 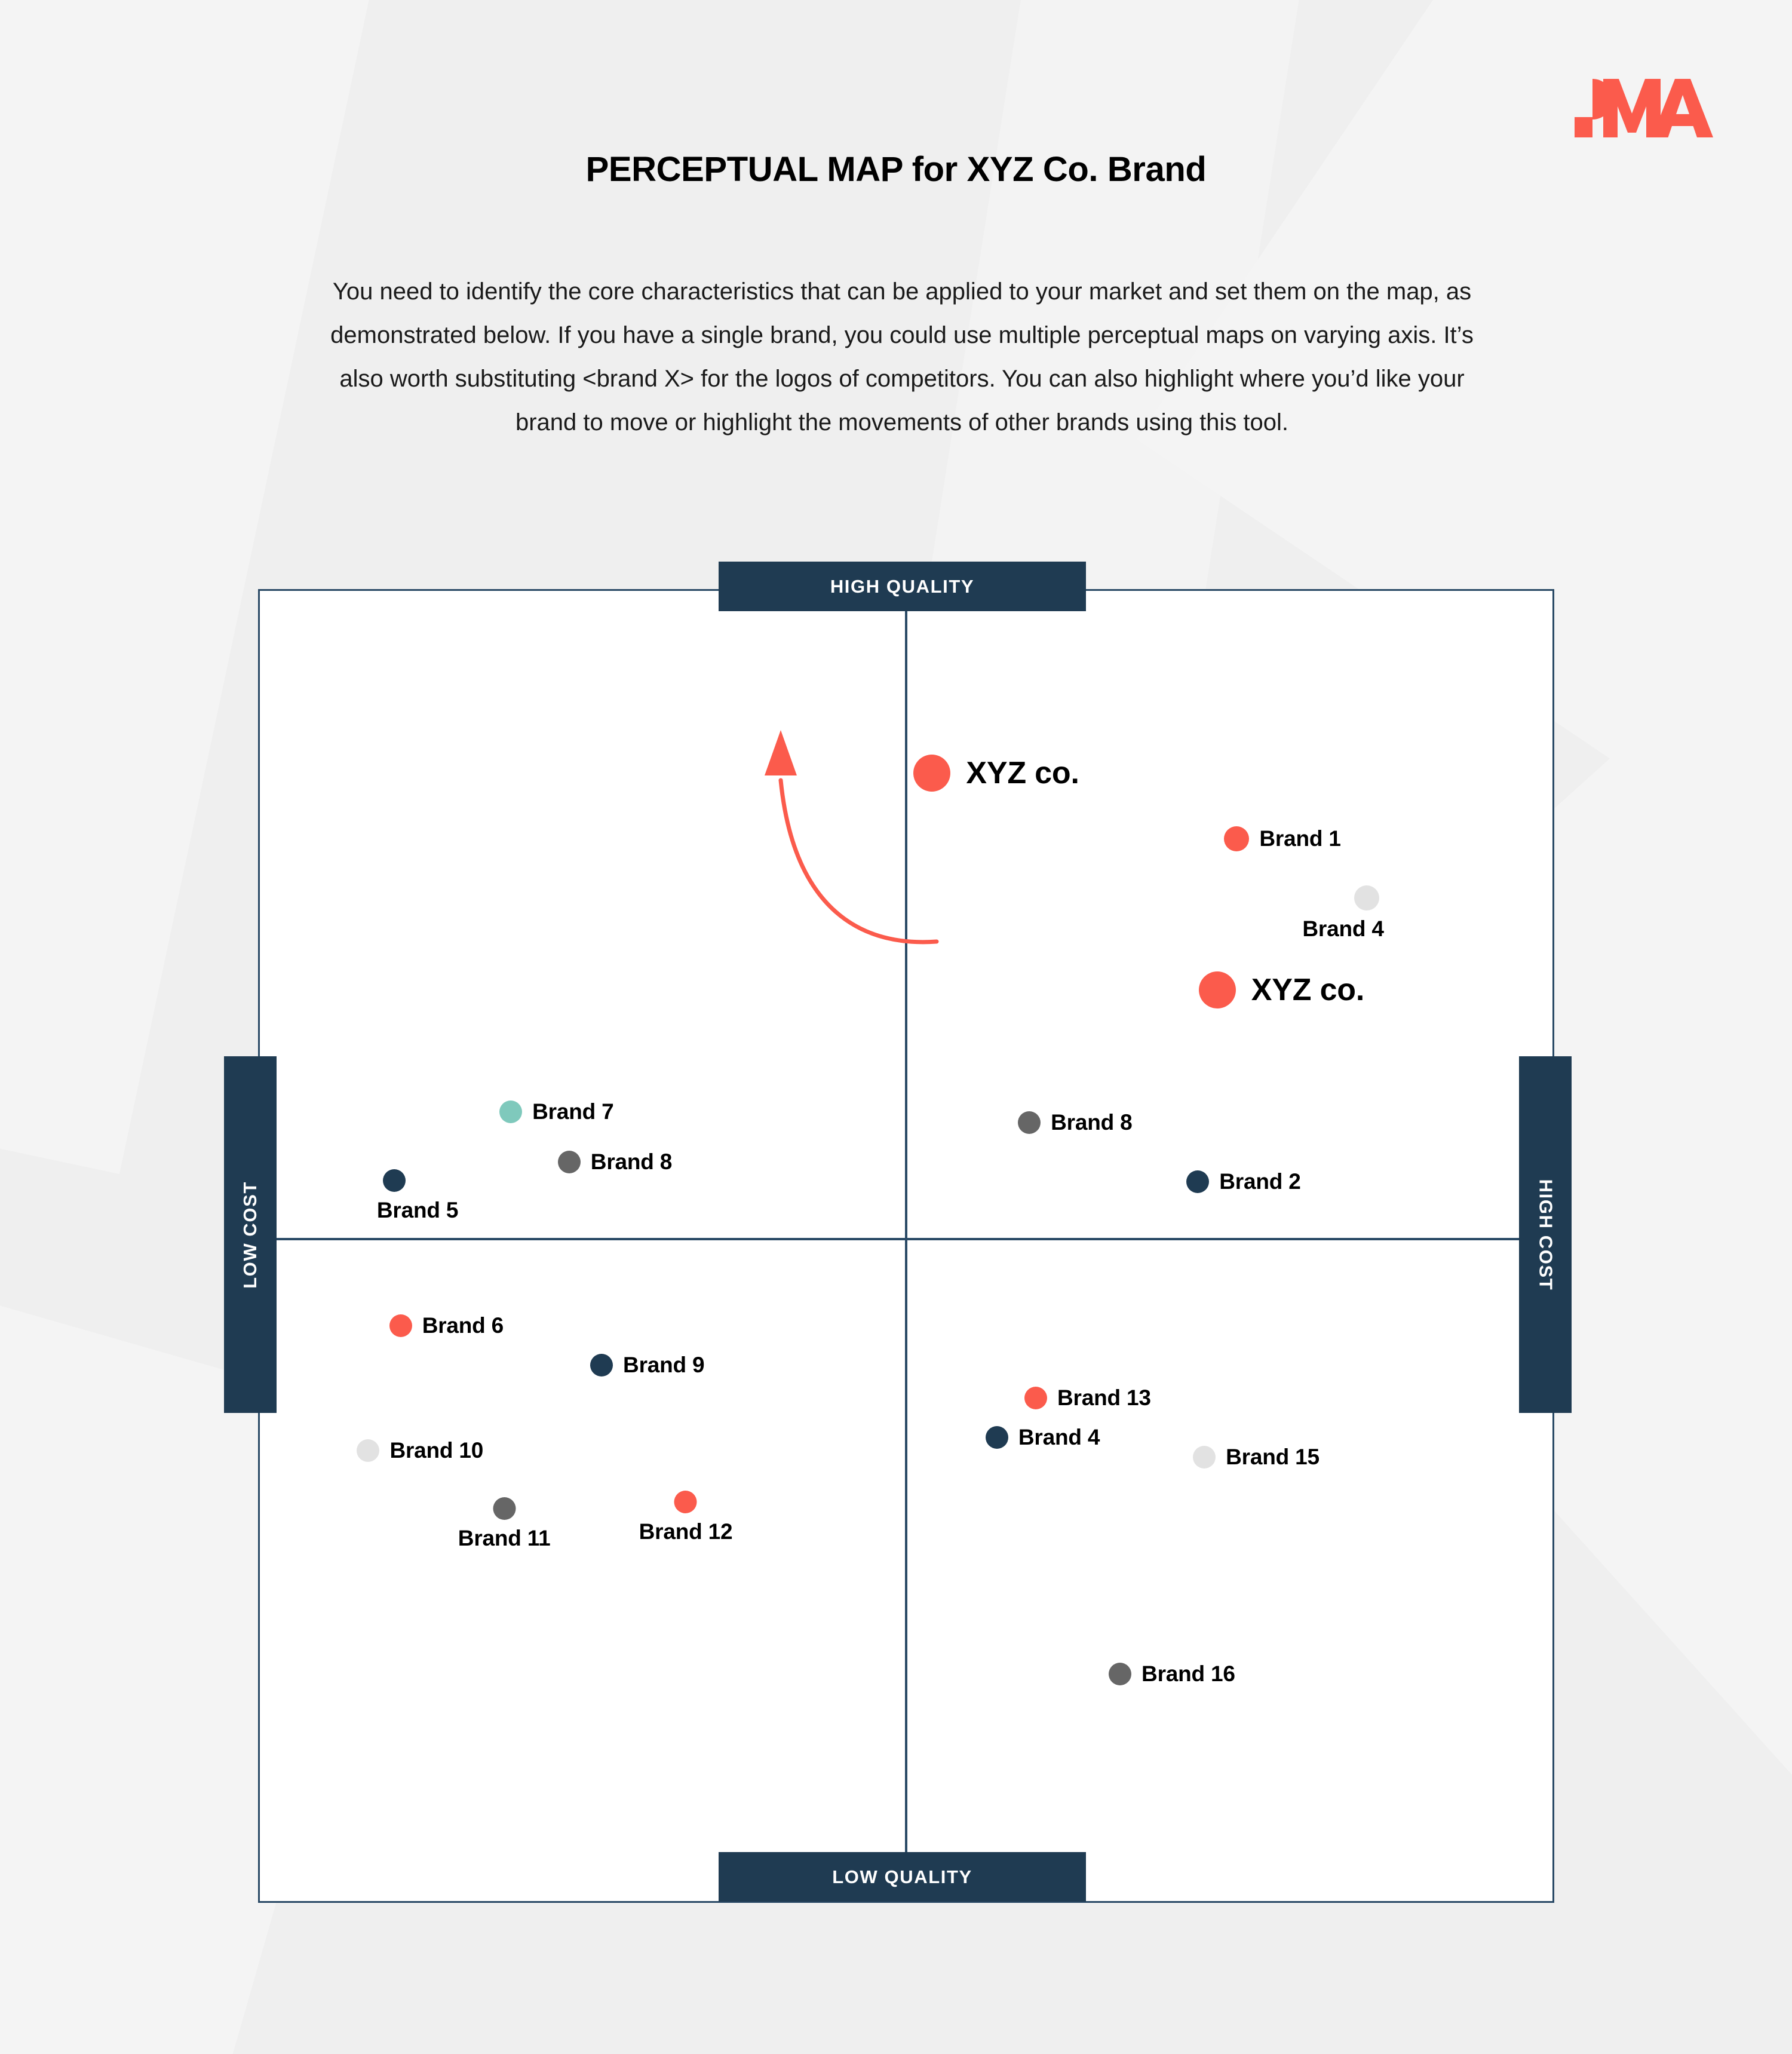 I want to click on brand-marker: Brand 13, so click(x=1087, y=1398).